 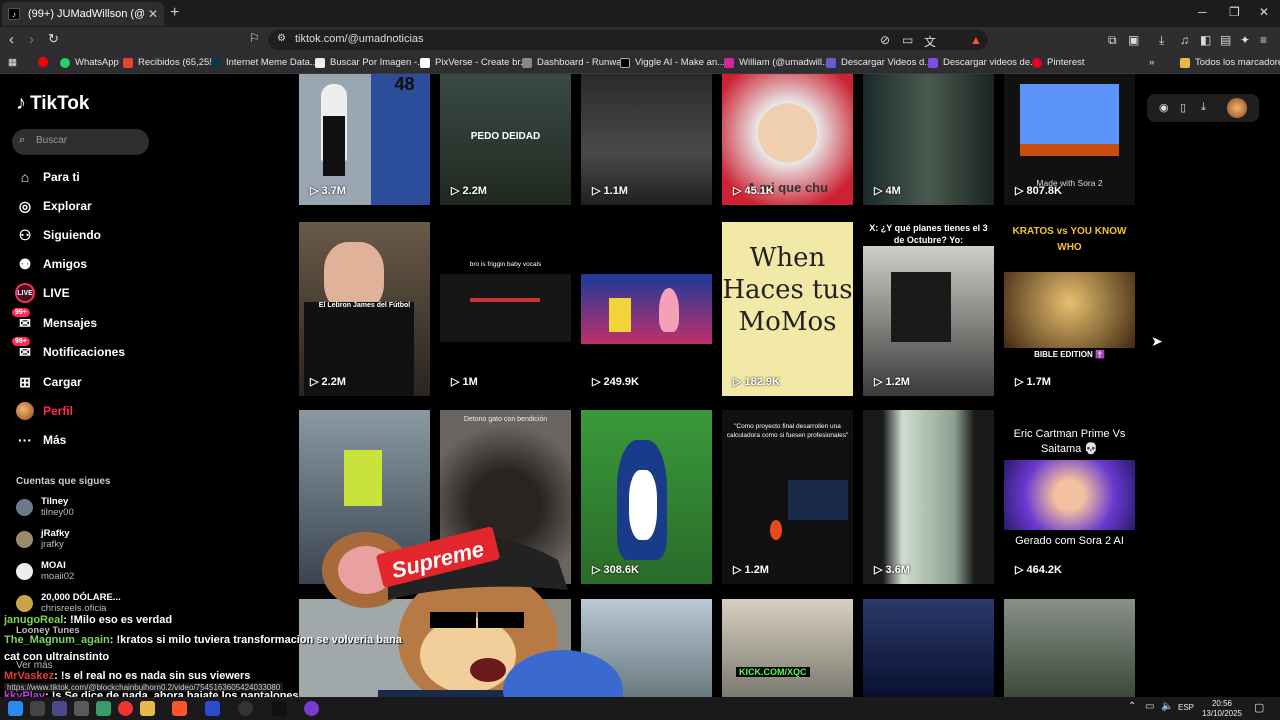 What do you see at coordinates (43, 539) in the screenshot?
I see `account-jrafky: jRafky jrafky` at bounding box center [43, 539].